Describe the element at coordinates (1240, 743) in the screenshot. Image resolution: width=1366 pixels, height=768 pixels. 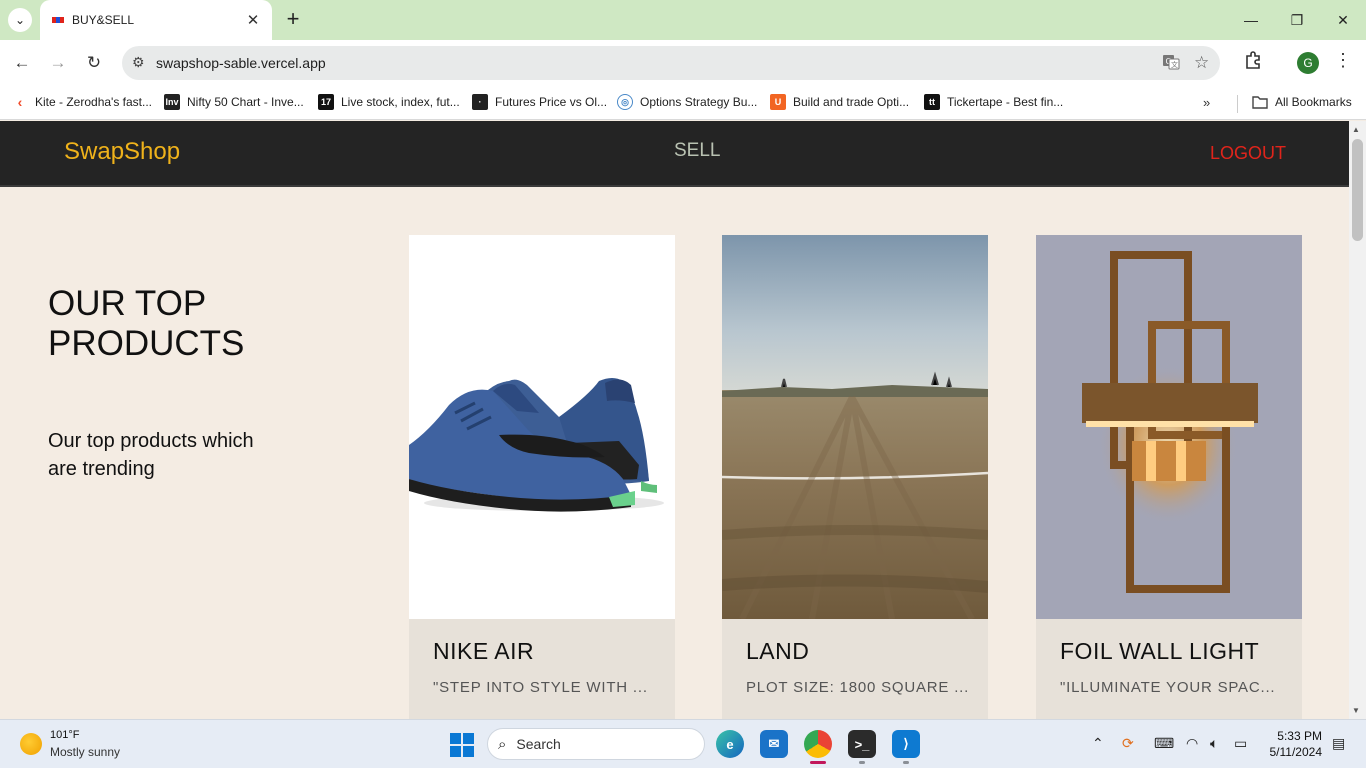
I see `battery-icon: ▭` at that location.